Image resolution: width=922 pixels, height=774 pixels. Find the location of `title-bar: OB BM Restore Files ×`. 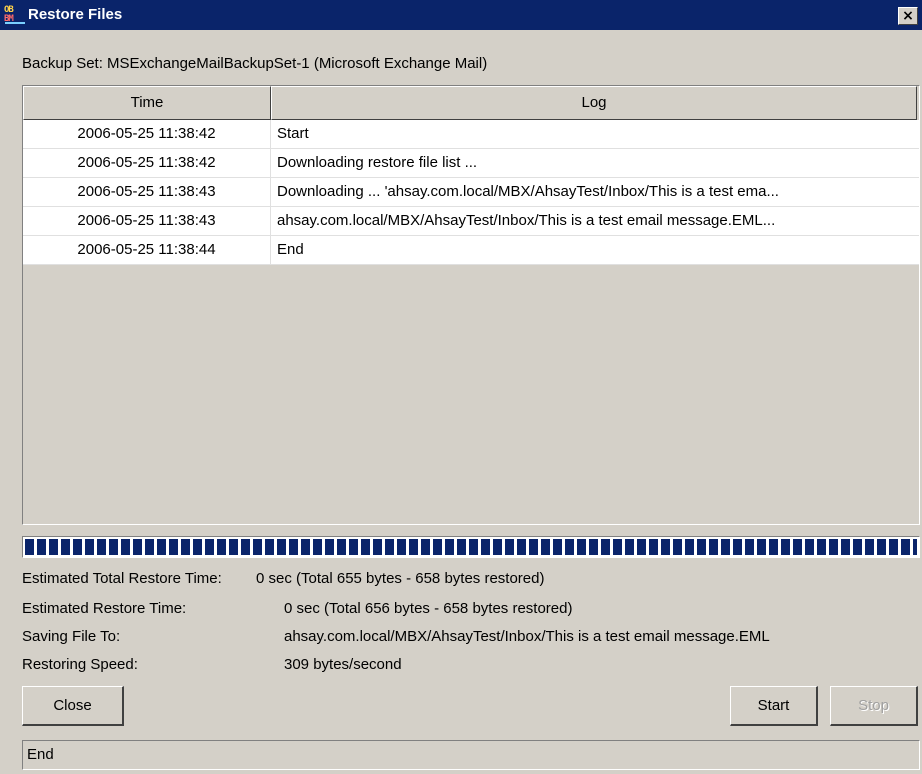

title-bar: OB BM Restore Files × is located at coordinates (461, 15).